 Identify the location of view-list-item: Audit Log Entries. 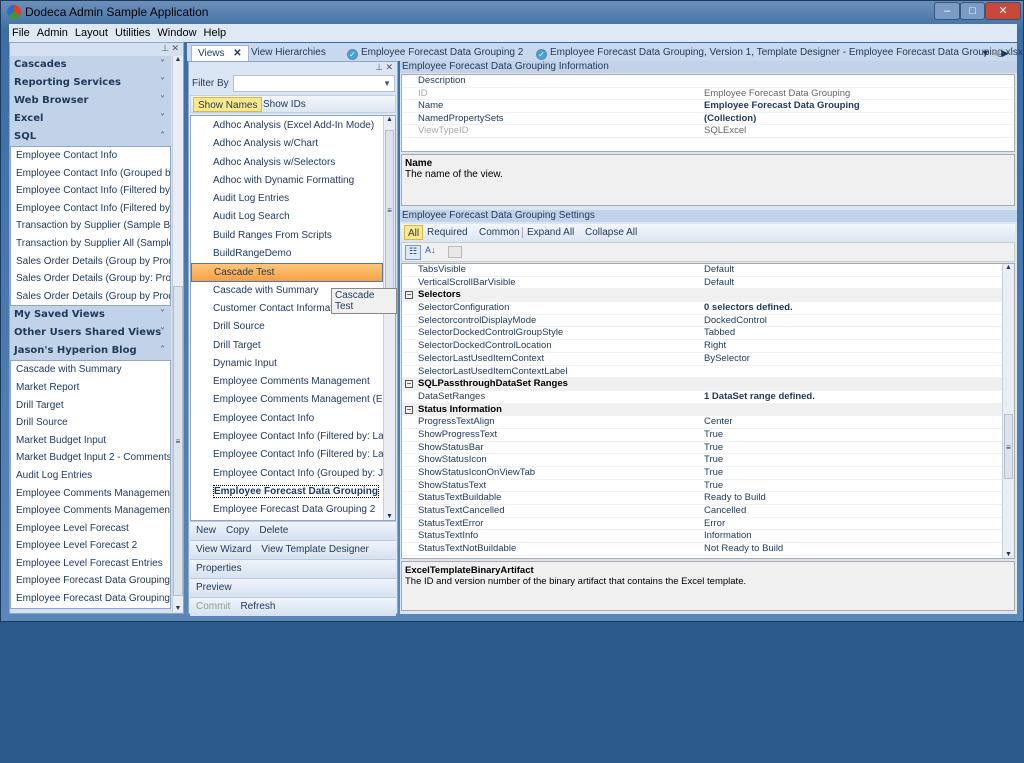
(287, 199).